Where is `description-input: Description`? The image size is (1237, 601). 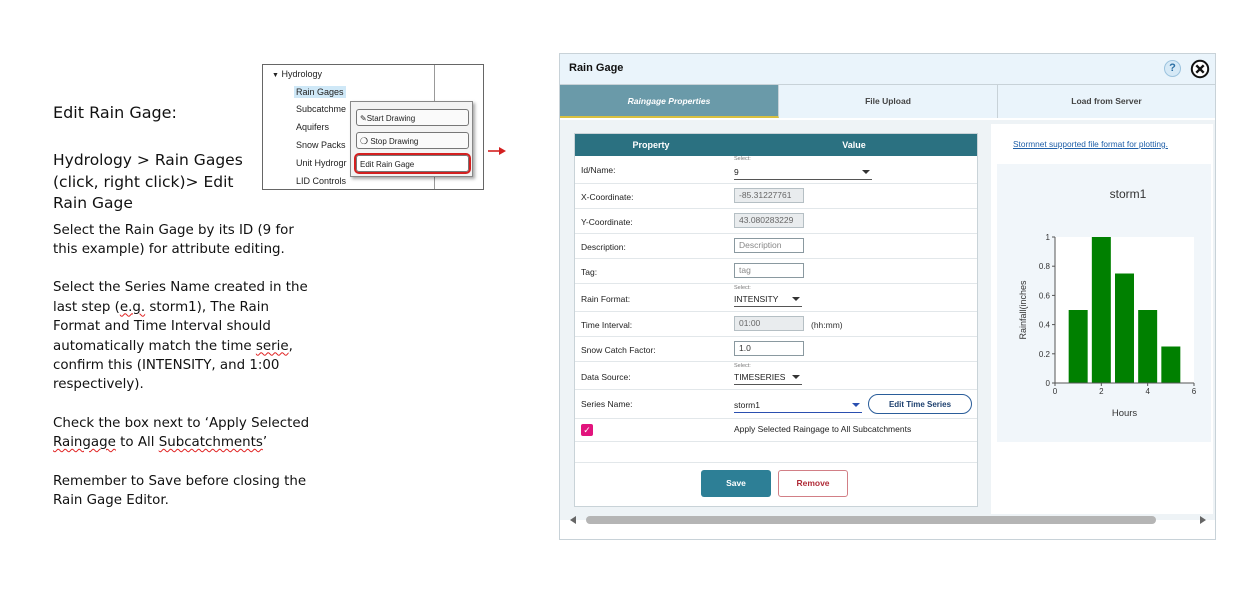
description-input: Description is located at coordinates (769, 245).